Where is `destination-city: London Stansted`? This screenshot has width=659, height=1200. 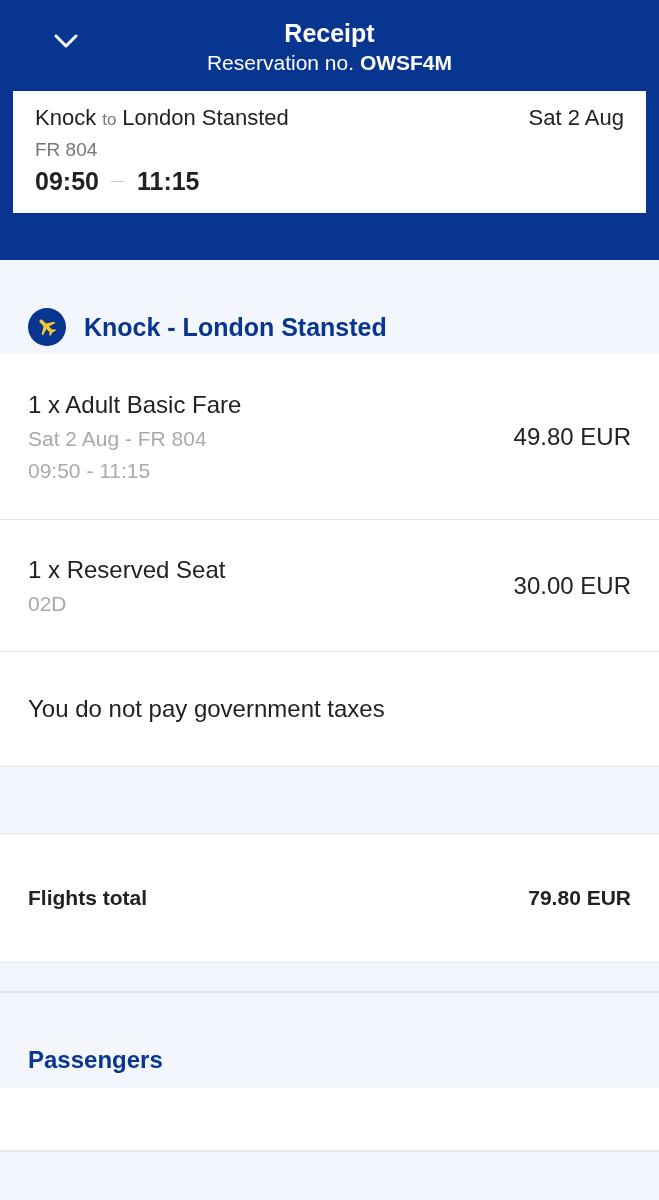 destination-city: London Stansted is located at coordinates (205, 118).